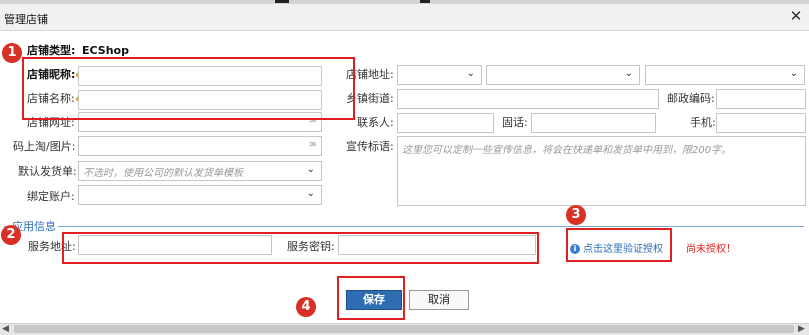 The height and width of the screenshot is (335, 809). Describe the element at coordinates (51, 196) in the screenshot. I see `bound-account-label: 绑定账户:` at that location.